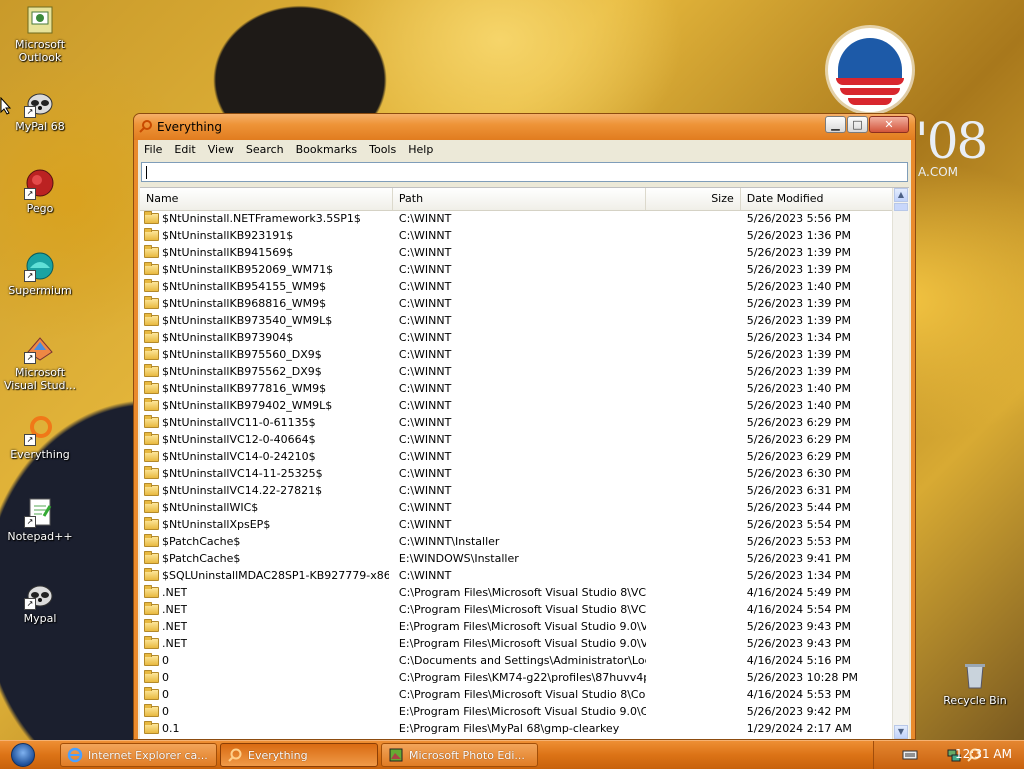 The width and height of the screenshot is (1024, 769). I want to click on cell-name: 0.1, so click(266, 728).